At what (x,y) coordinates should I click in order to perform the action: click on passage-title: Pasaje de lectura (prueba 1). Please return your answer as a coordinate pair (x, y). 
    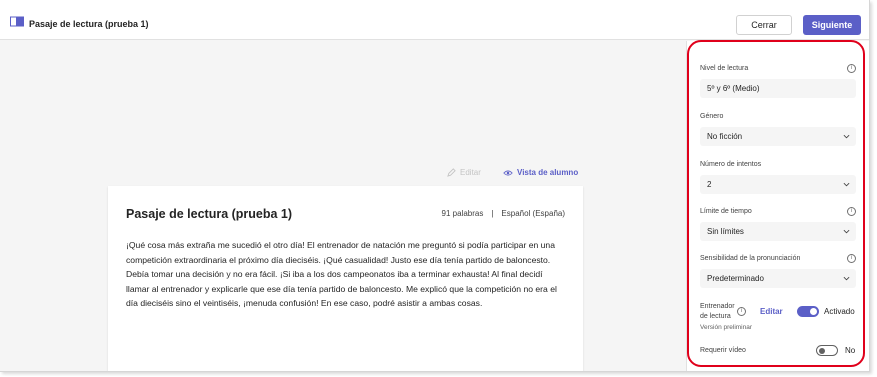
    Looking at the image, I should click on (209, 214).